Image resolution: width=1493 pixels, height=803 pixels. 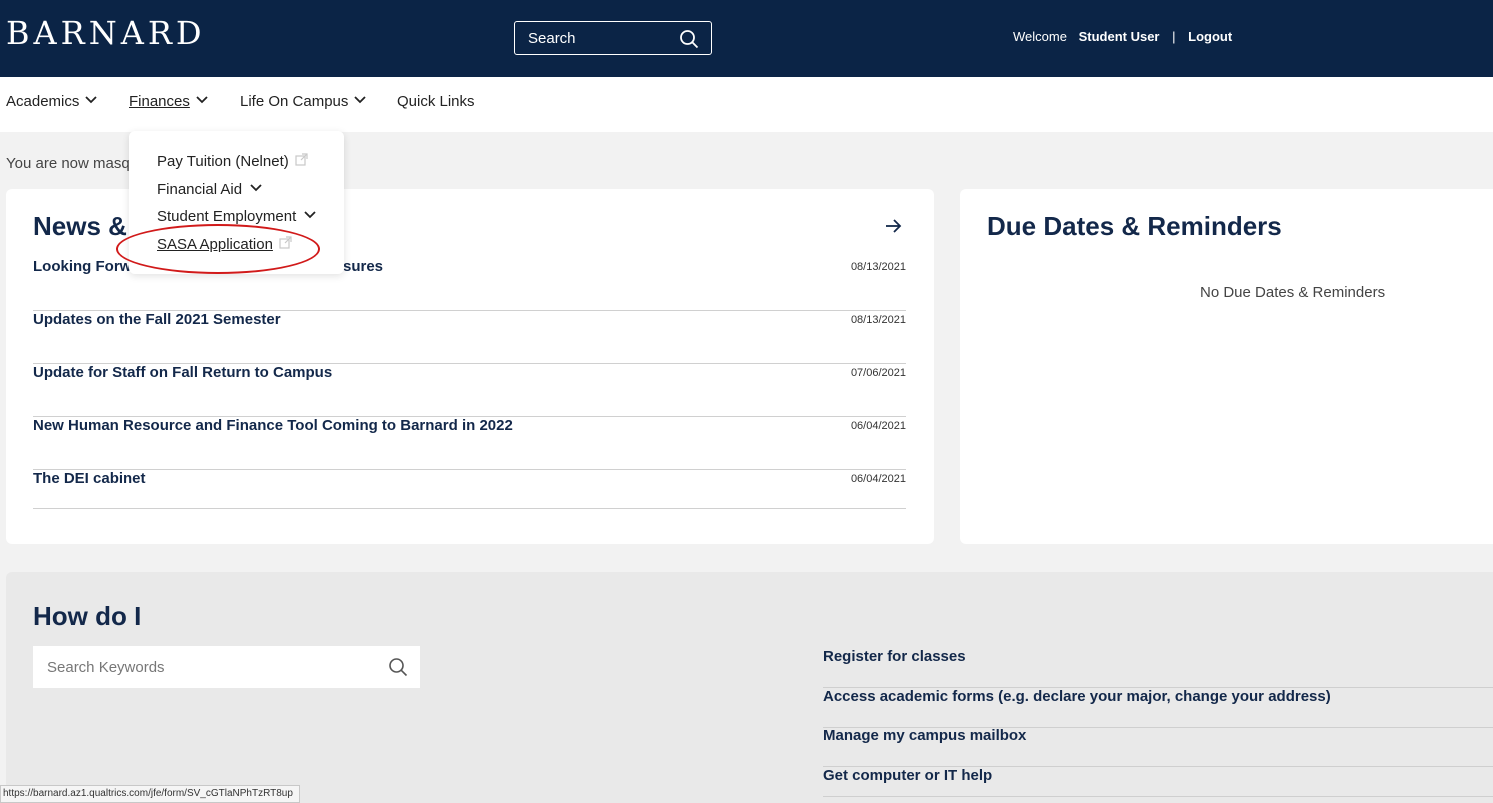 I want to click on user-bar: Welcome Student User | Logout, so click(x=1122, y=36).